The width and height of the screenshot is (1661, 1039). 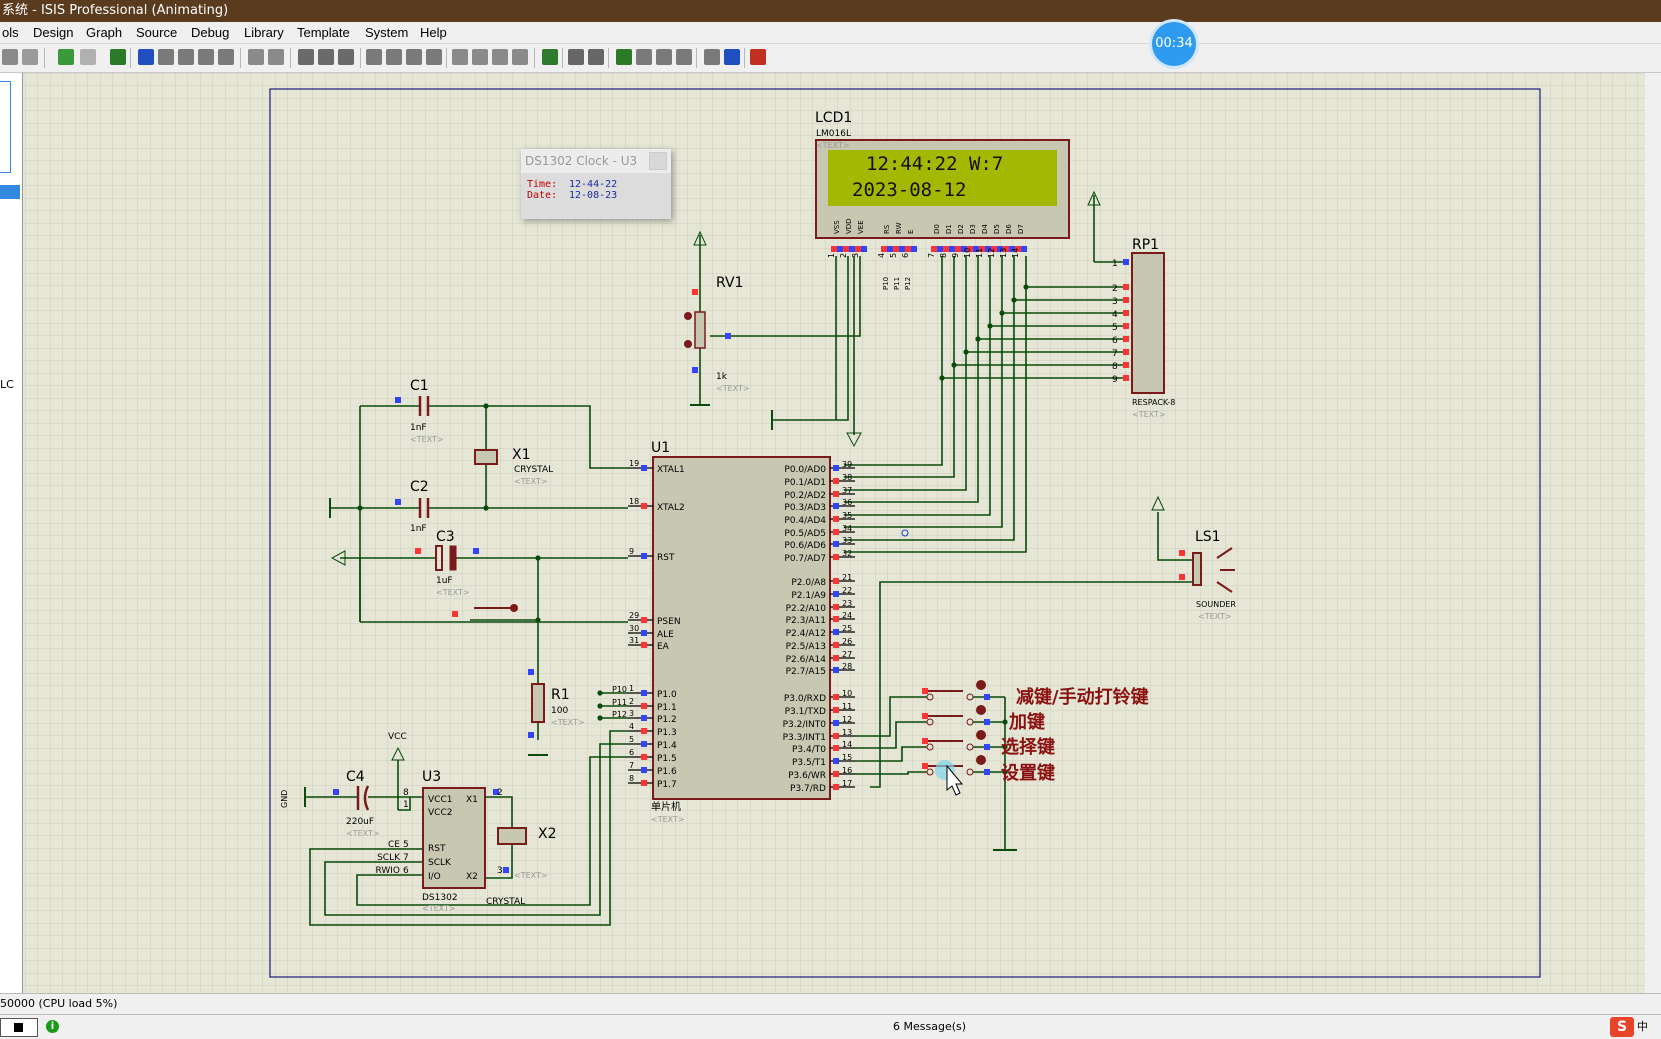 I want to click on u3-ref: U3, so click(x=431, y=777).